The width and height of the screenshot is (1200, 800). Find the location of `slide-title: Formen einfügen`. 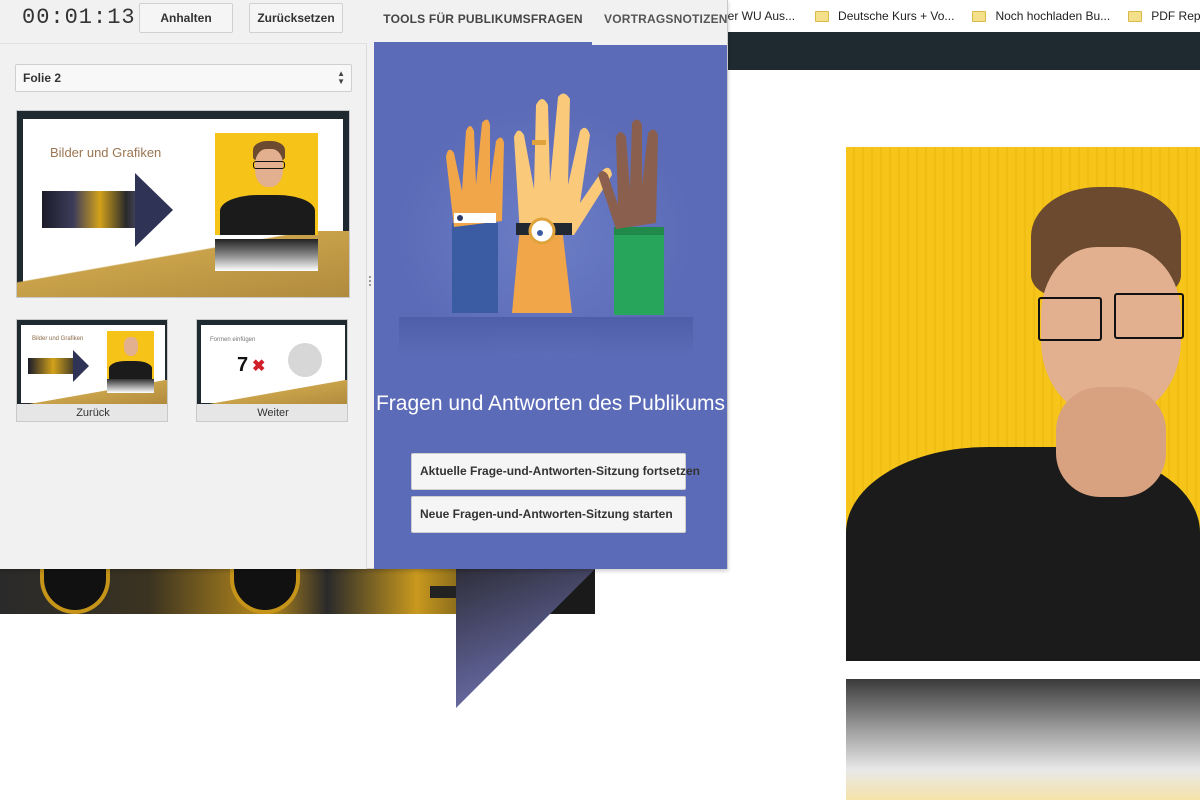

slide-title: Formen einfügen is located at coordinates (233, 340).